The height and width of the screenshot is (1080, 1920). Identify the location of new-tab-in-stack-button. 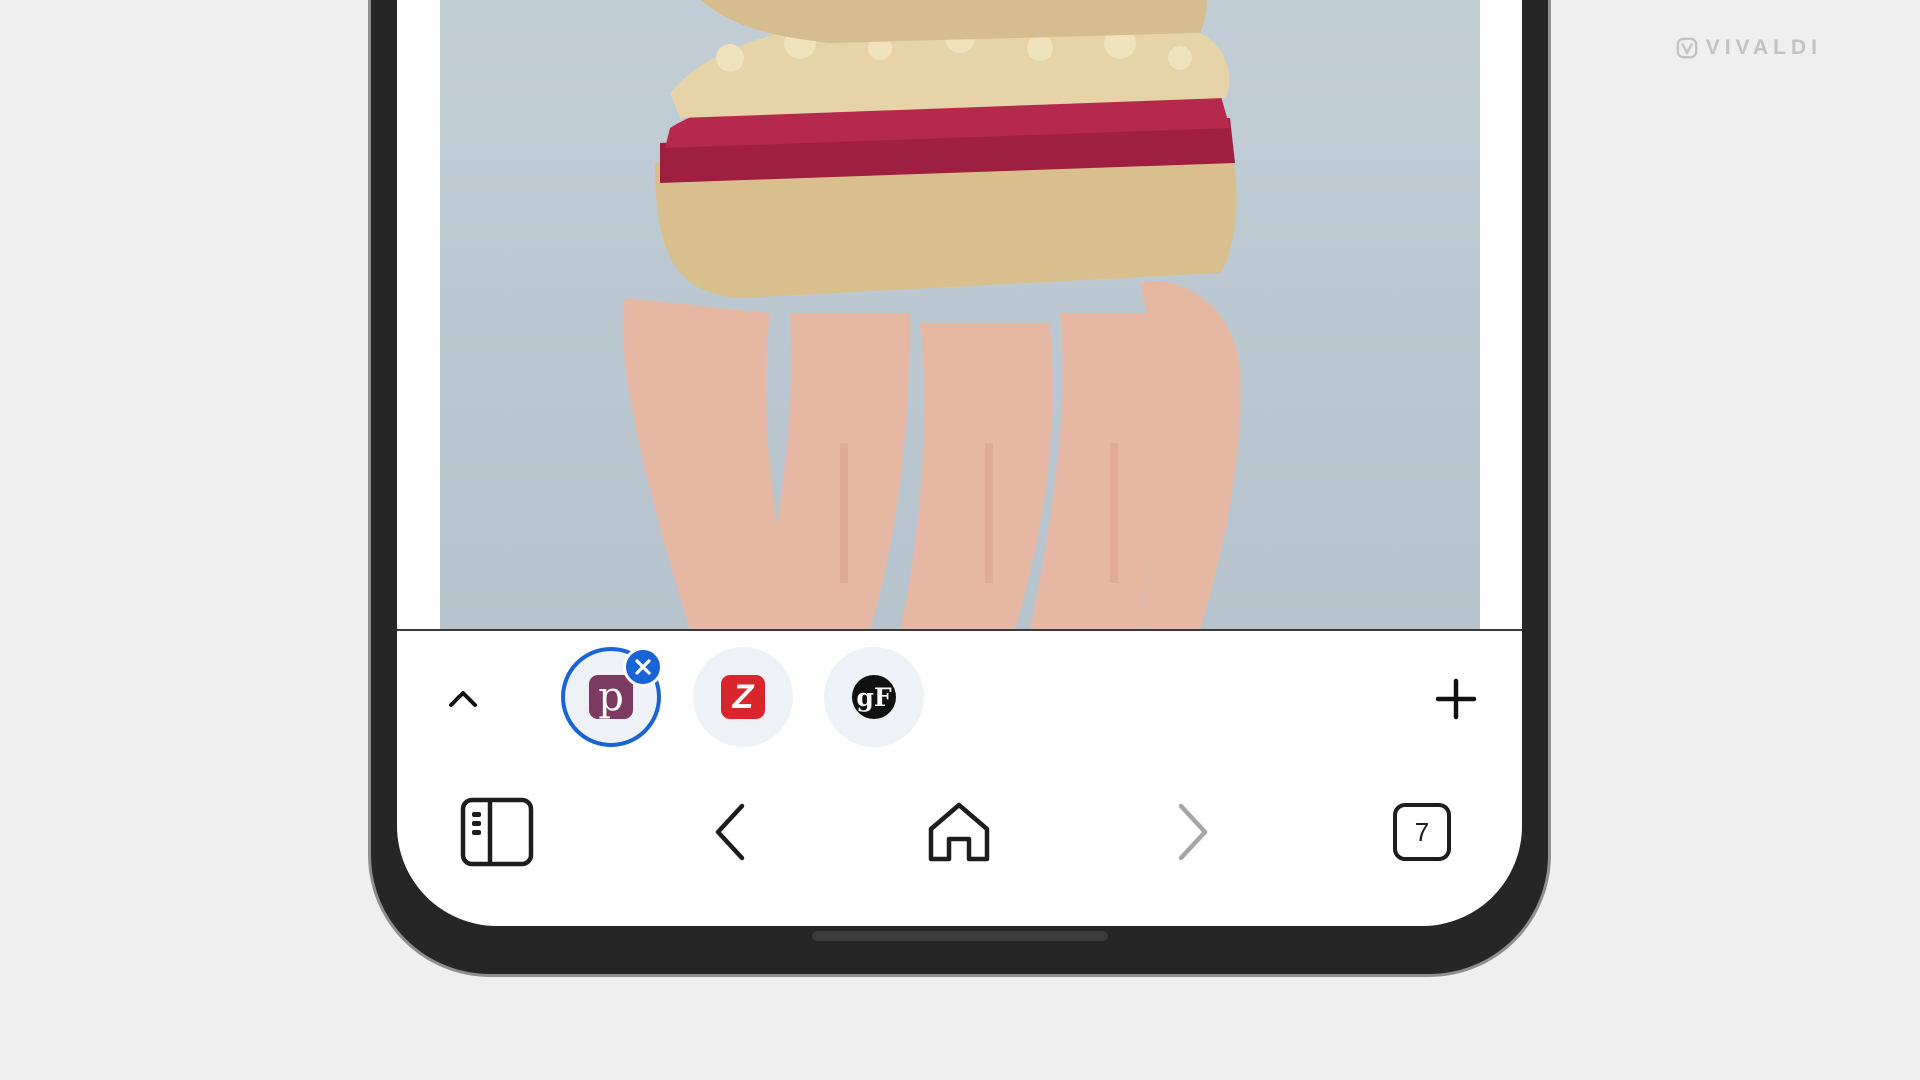
(1456, 699).